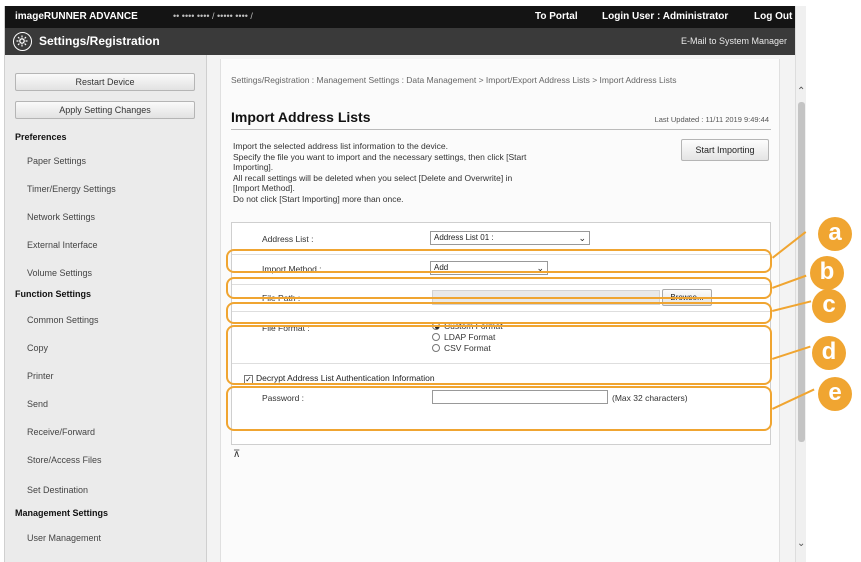 This screenshot has height=562, width=861. Describe the element at coordinates (264, 188) in the screenshot. I see `description-line: [Import Method].` at that location.